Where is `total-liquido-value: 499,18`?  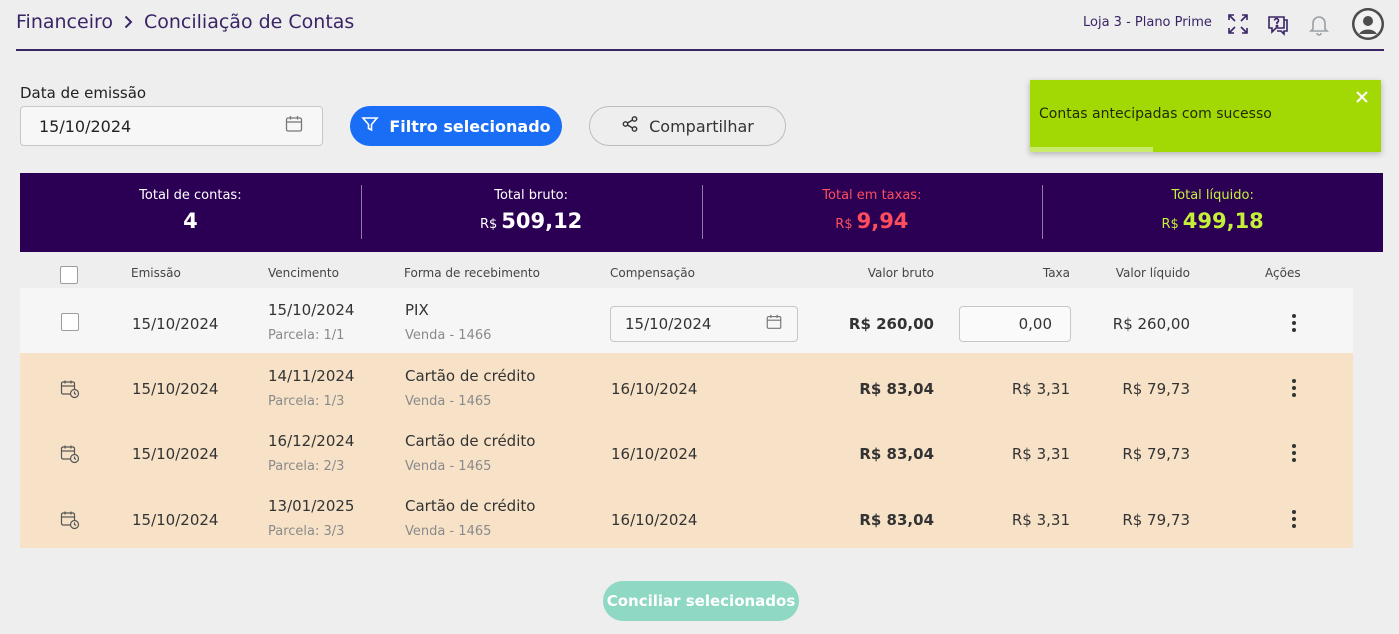 total-liquido-value: 499,18 is located at coordinates (1223, 221).